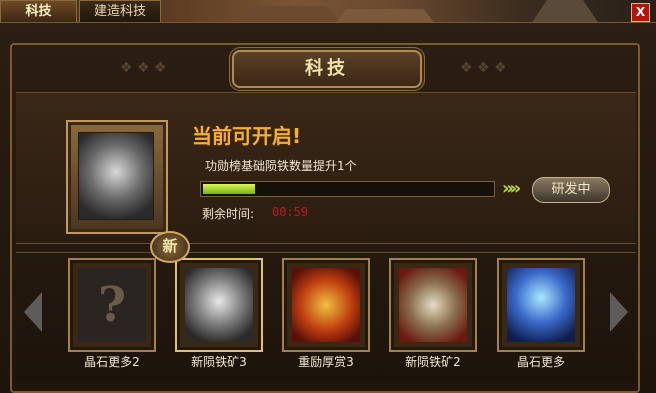 This screenshot has height=393, width=656. I want to click on tab-tech: 科技, so click(38, 11).